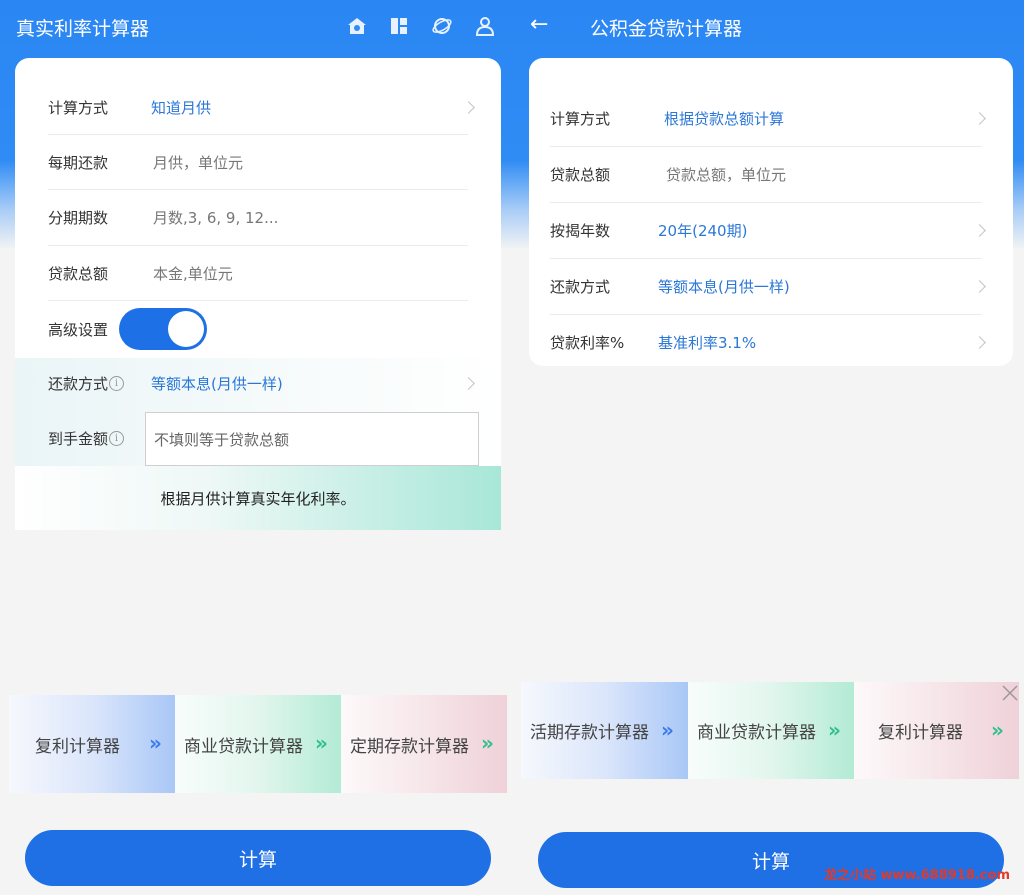  Describe the element at coordinates (442, 26) in the screenshot. I see `planet-icon` at that location.